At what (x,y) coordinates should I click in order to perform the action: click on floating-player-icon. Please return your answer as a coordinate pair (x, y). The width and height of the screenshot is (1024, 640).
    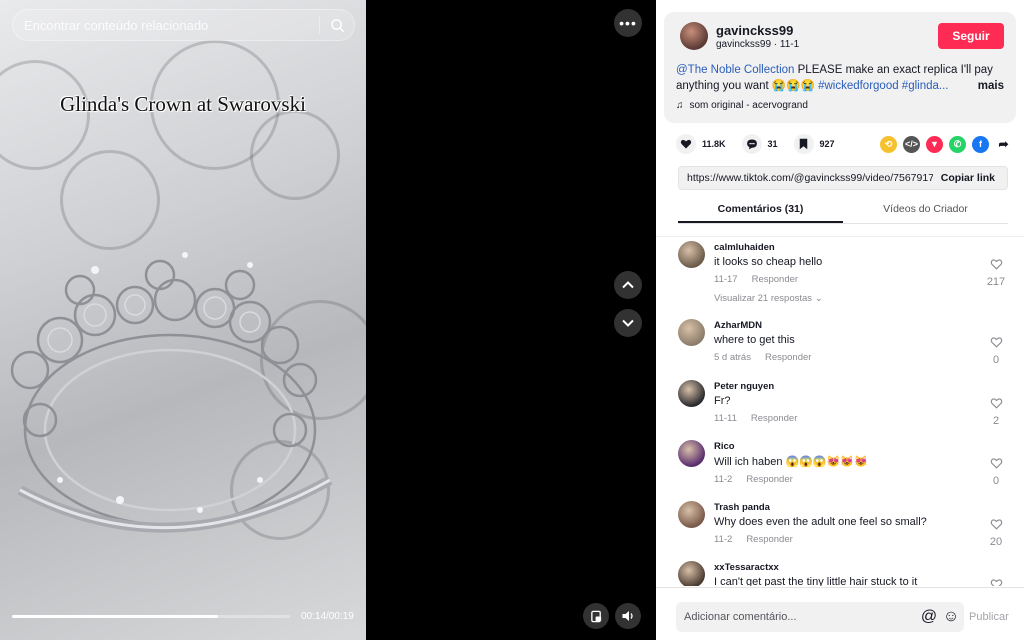
    Looking at the image, I should click on (595, 616).